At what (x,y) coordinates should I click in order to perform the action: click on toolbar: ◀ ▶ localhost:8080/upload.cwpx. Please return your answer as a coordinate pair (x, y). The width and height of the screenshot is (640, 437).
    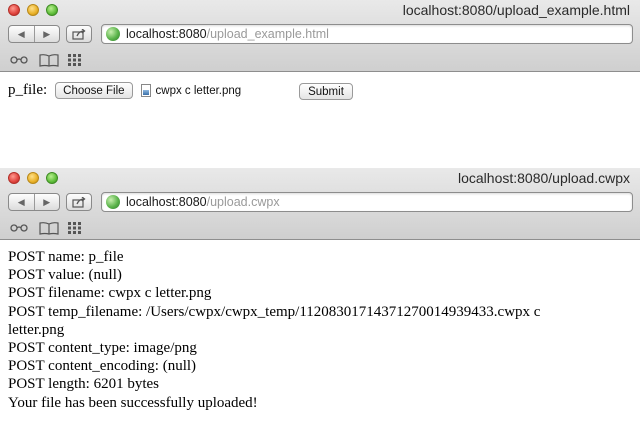
    Looking at the image, I should click on (320, 204).